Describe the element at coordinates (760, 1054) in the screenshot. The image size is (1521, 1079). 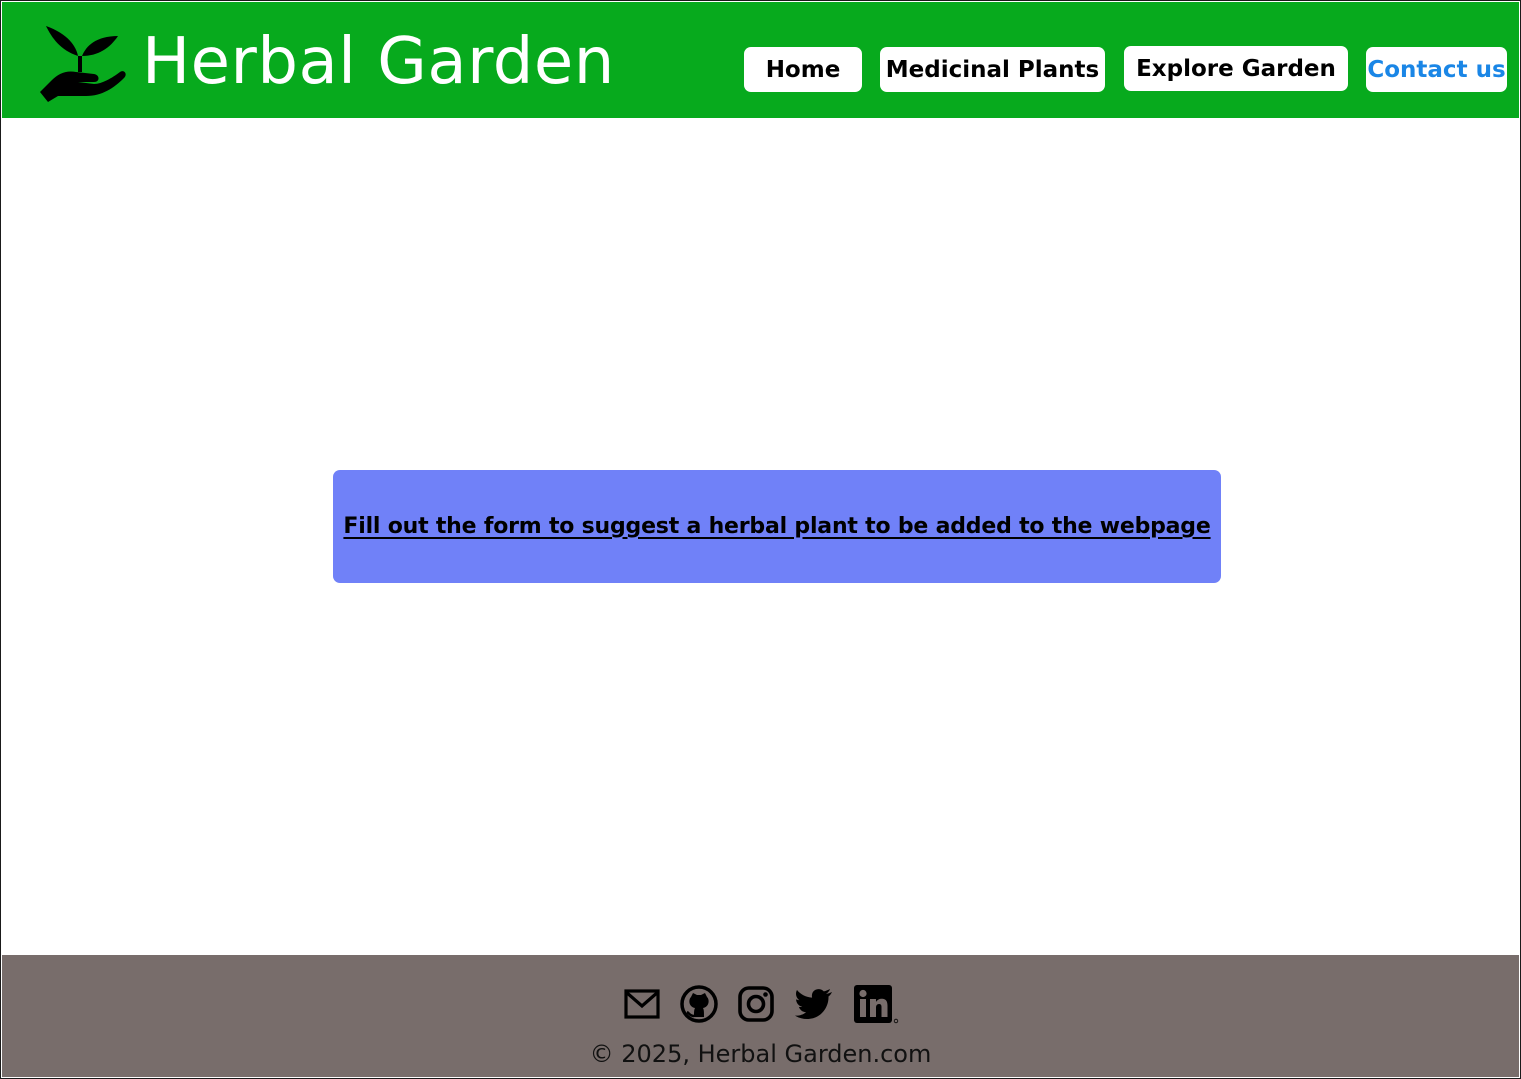
I see `copyright-text: © 2025, Herbal Garden.com` at that location.